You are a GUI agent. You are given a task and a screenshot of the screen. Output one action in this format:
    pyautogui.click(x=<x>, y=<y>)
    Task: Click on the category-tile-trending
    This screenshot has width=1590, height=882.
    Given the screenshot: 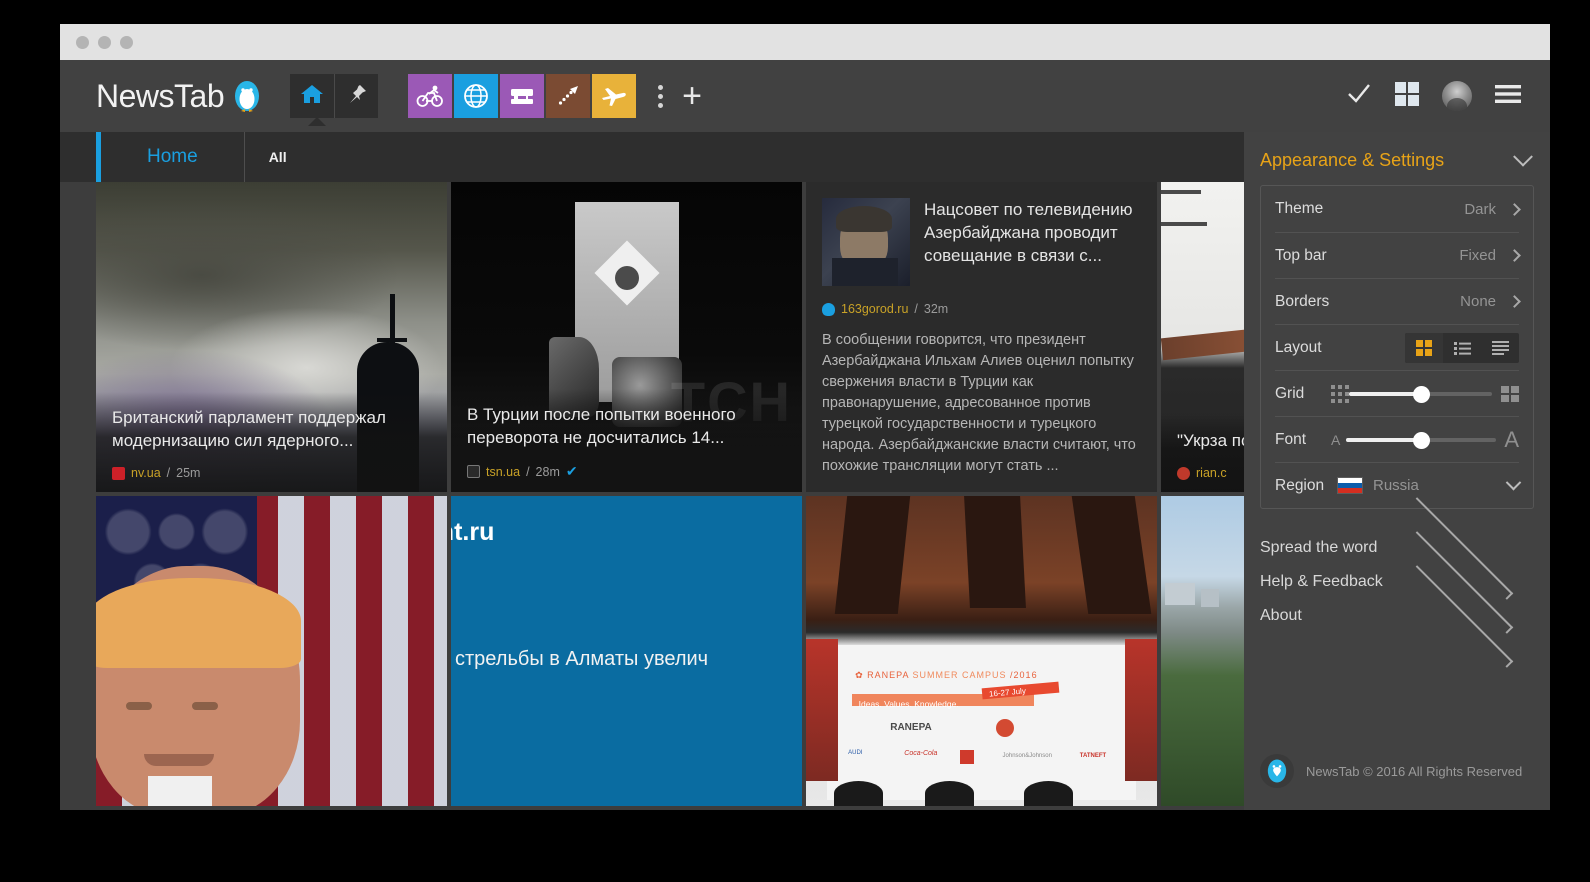 What is the action you would take?
    pyautogui.click(x=568, y=96)
    